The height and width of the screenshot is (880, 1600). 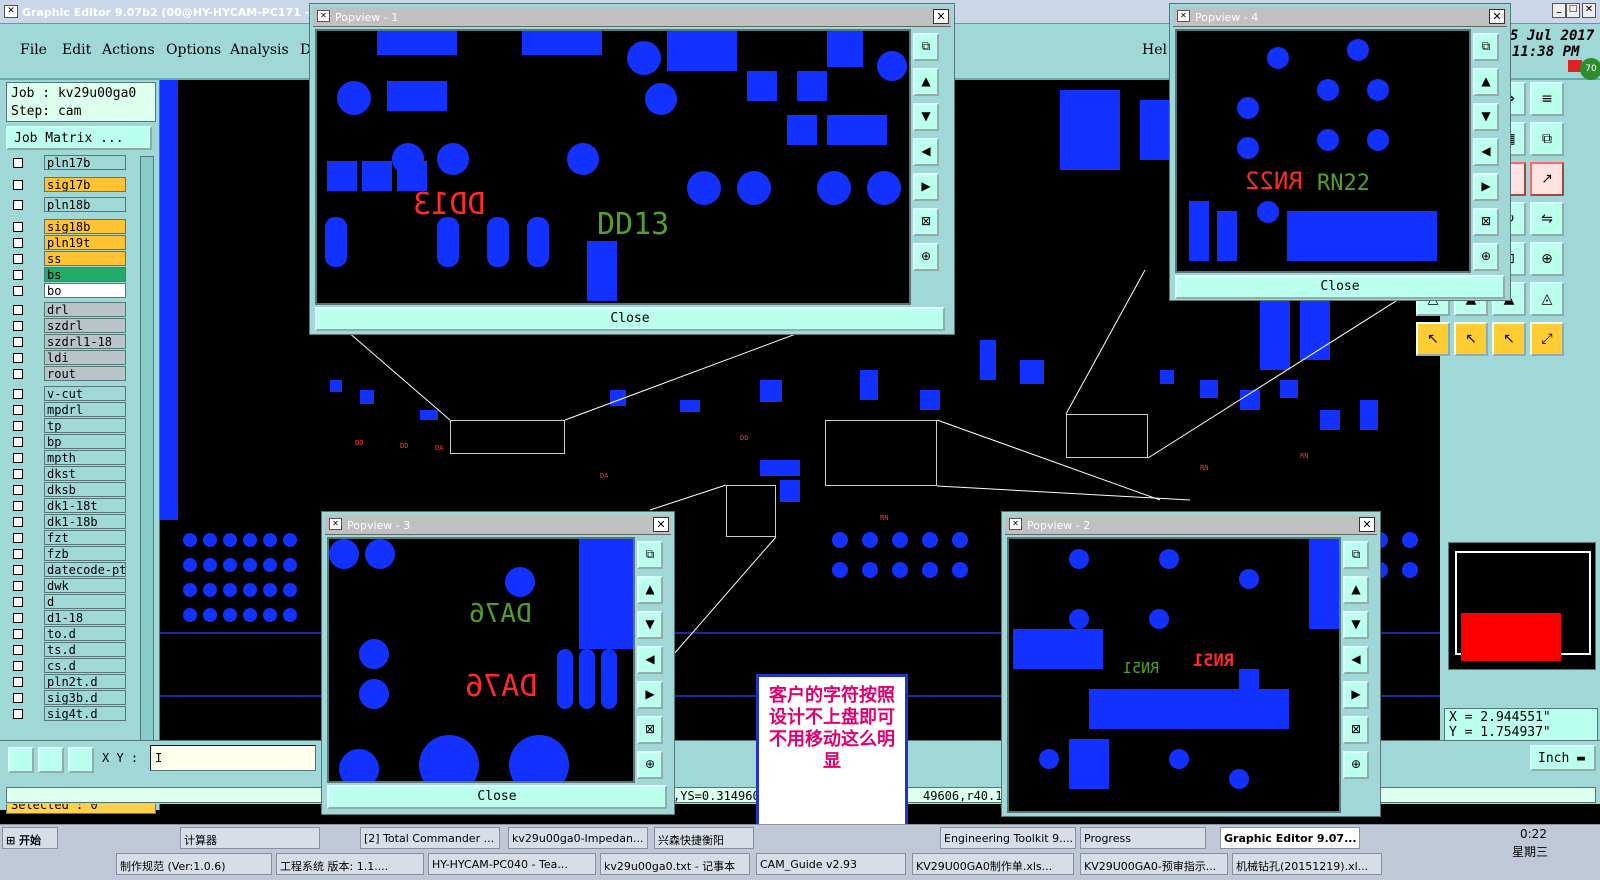 What do you see at coordinates (85, 601) in the screenshot?
I see `layer-name: d` at bounding box center [85, 601].